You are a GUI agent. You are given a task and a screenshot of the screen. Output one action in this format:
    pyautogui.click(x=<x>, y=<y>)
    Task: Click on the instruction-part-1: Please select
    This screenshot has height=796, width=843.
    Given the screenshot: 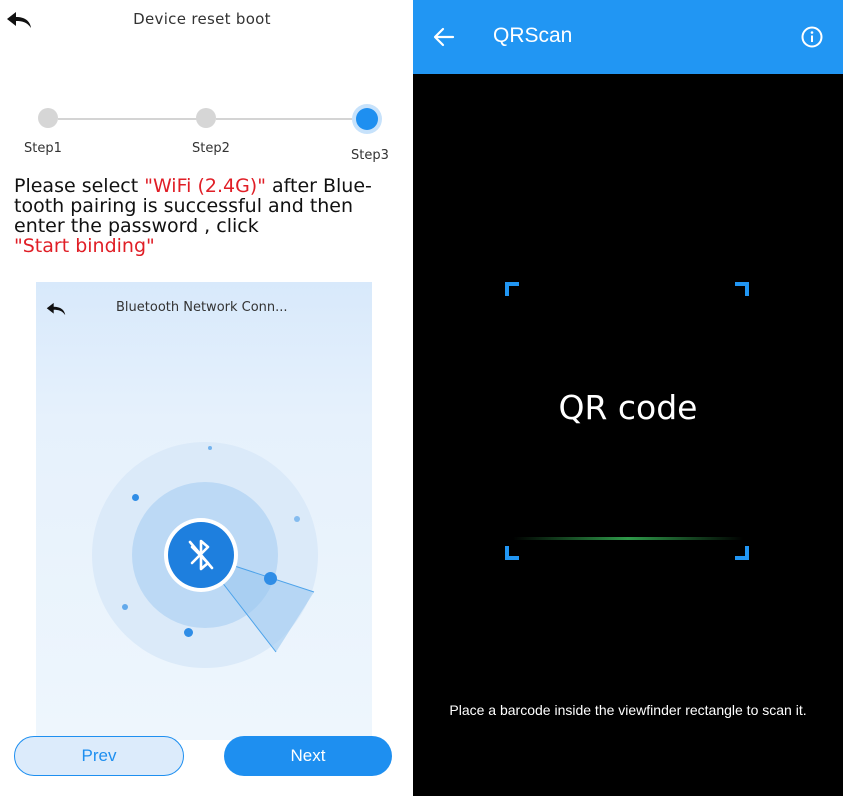 What is the action you would take?
    pyautogui.click(x=79, y=186)
    